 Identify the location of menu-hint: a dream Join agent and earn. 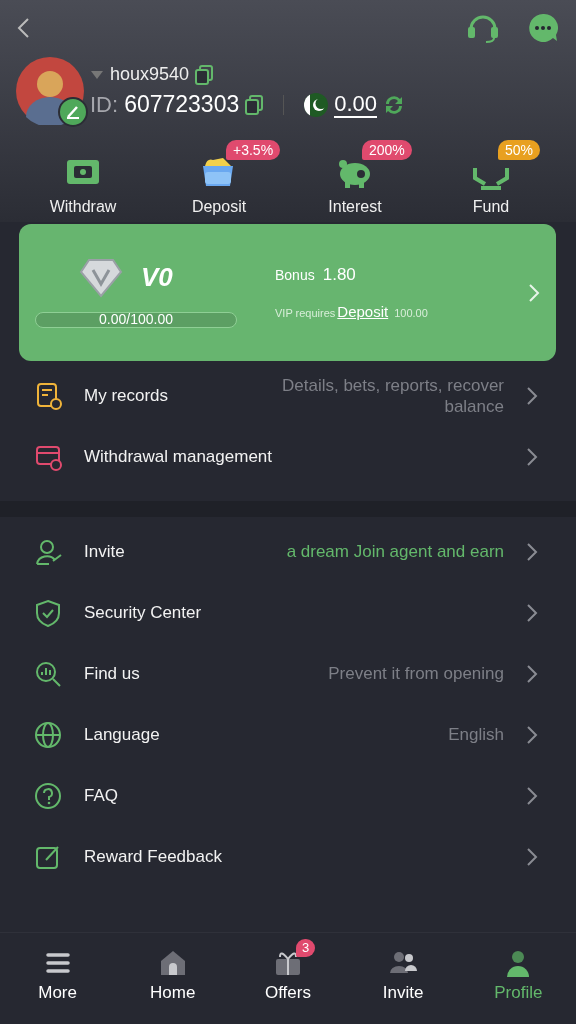
(394, 551).